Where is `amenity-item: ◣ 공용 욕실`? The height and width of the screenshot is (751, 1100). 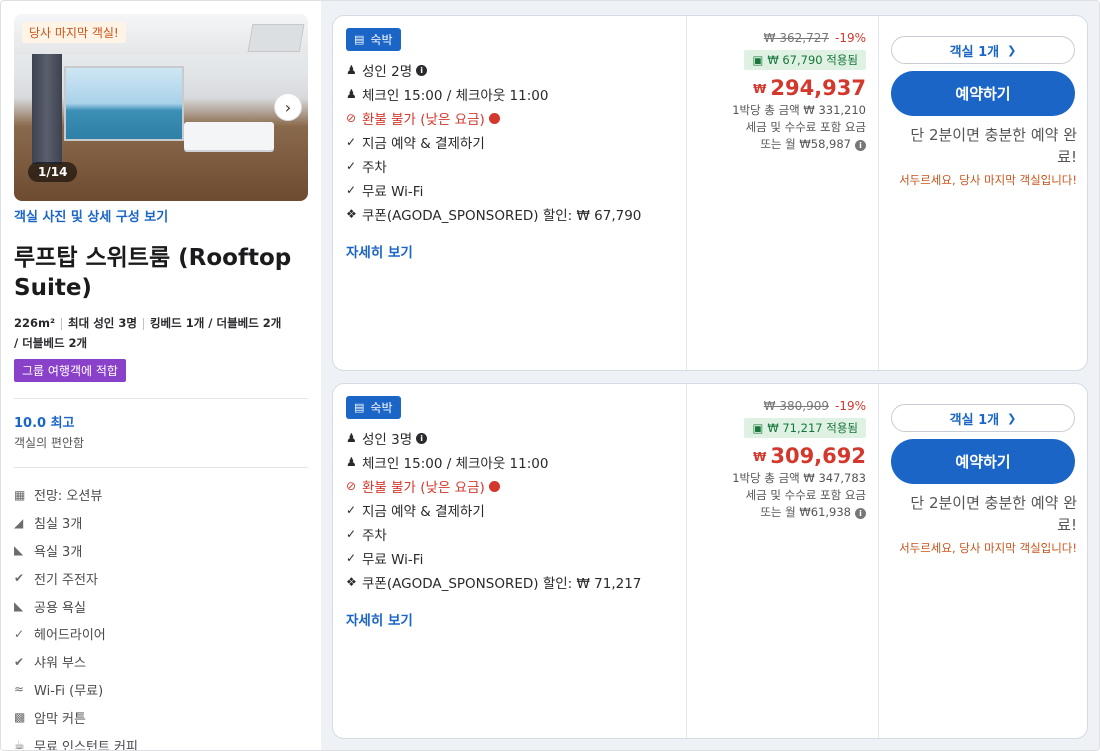 amenity-item: ◣ 공용 욕실 is located at coordinates (50, 607).